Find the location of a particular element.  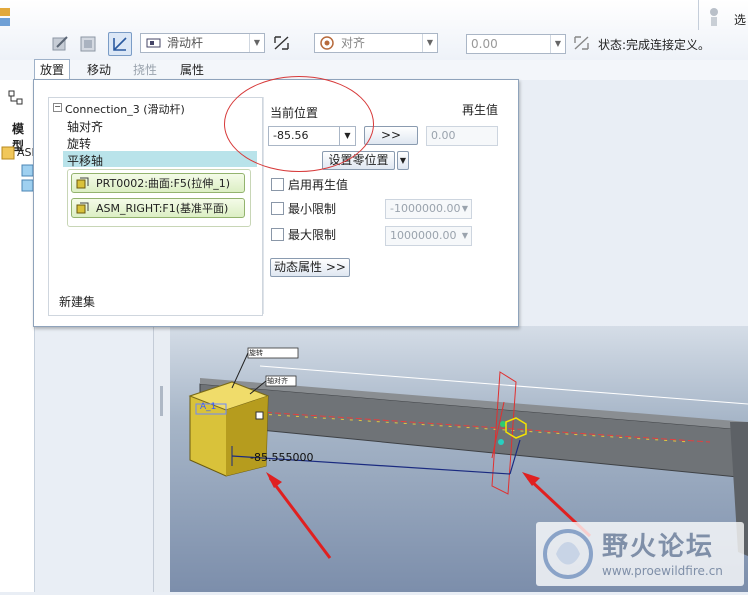

tab-flexibility: 挠性 is located at coordinates (145, 70).